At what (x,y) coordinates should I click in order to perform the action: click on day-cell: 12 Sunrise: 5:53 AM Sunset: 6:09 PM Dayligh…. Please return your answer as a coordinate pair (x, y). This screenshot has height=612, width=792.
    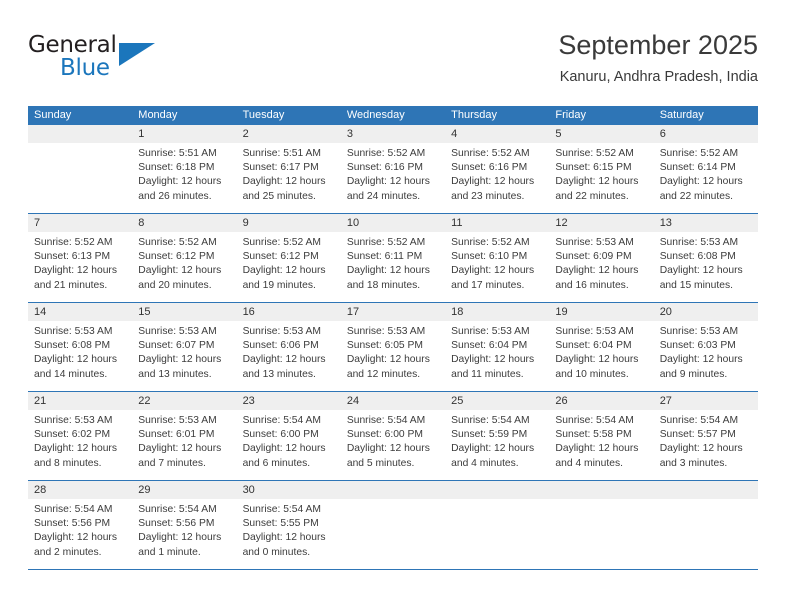
    Looking at the image, I should click on (601, 258).